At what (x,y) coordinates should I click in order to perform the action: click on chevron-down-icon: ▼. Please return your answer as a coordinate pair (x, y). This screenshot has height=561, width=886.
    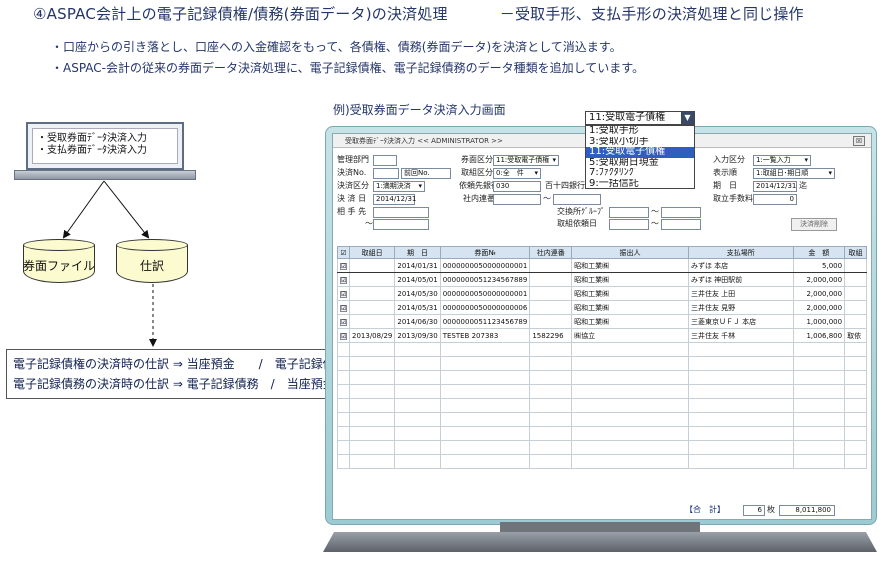
    Looking at the image, I should click on (687, 118).